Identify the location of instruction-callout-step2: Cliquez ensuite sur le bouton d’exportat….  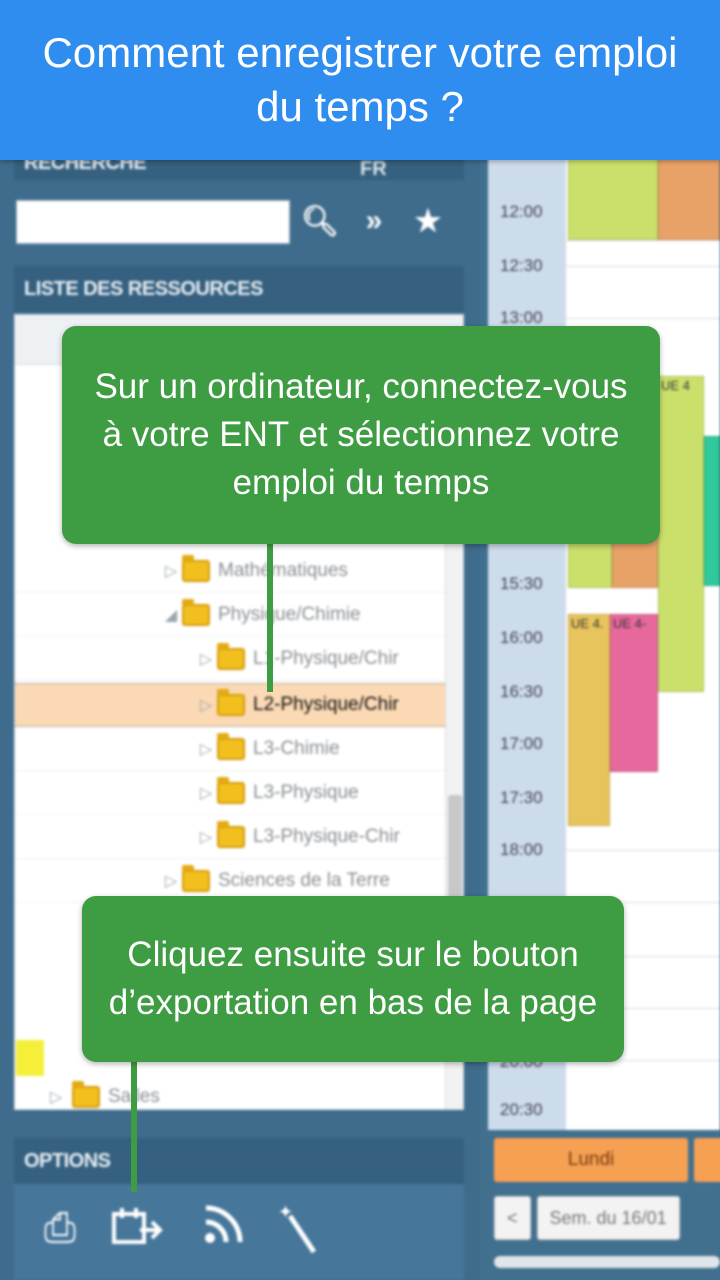
(353, 979).